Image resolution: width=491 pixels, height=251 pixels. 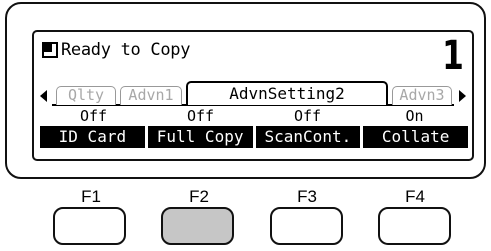 I want to click on setting-values: Off Off Off On, so click(x=254, y=116).